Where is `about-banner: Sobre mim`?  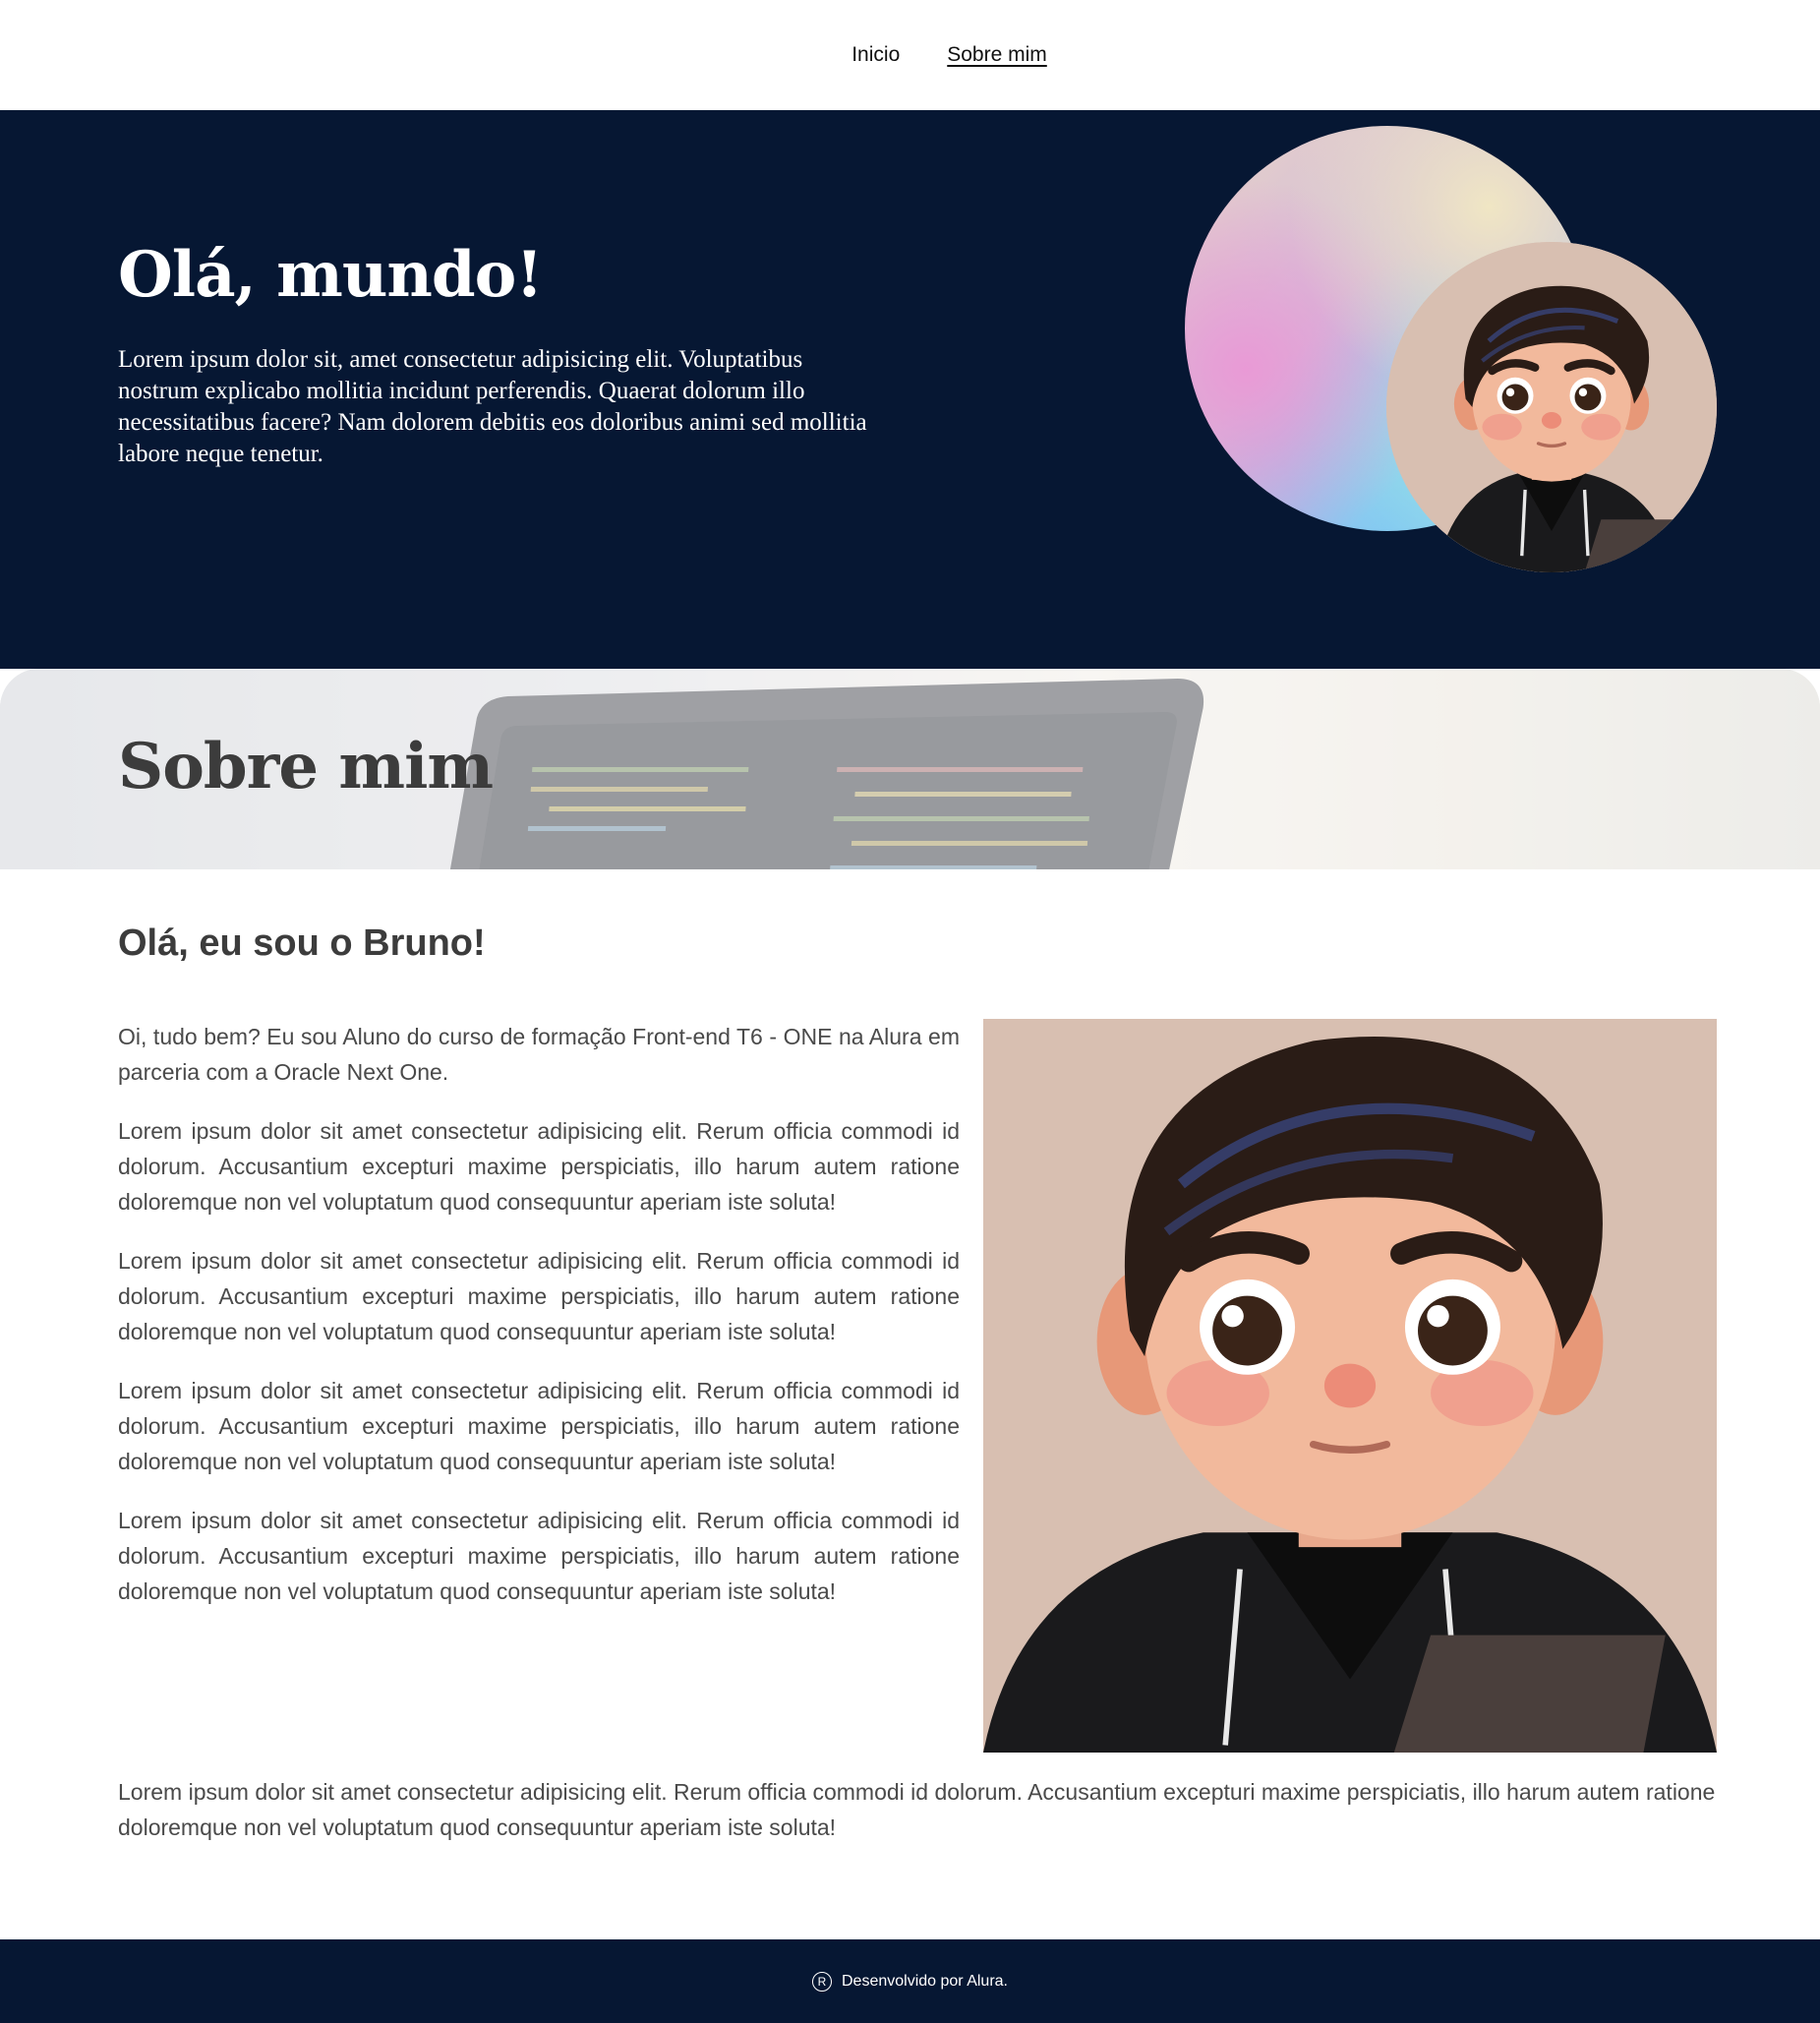
about-banner: Sobre mim is located at coordinates (910, 769).